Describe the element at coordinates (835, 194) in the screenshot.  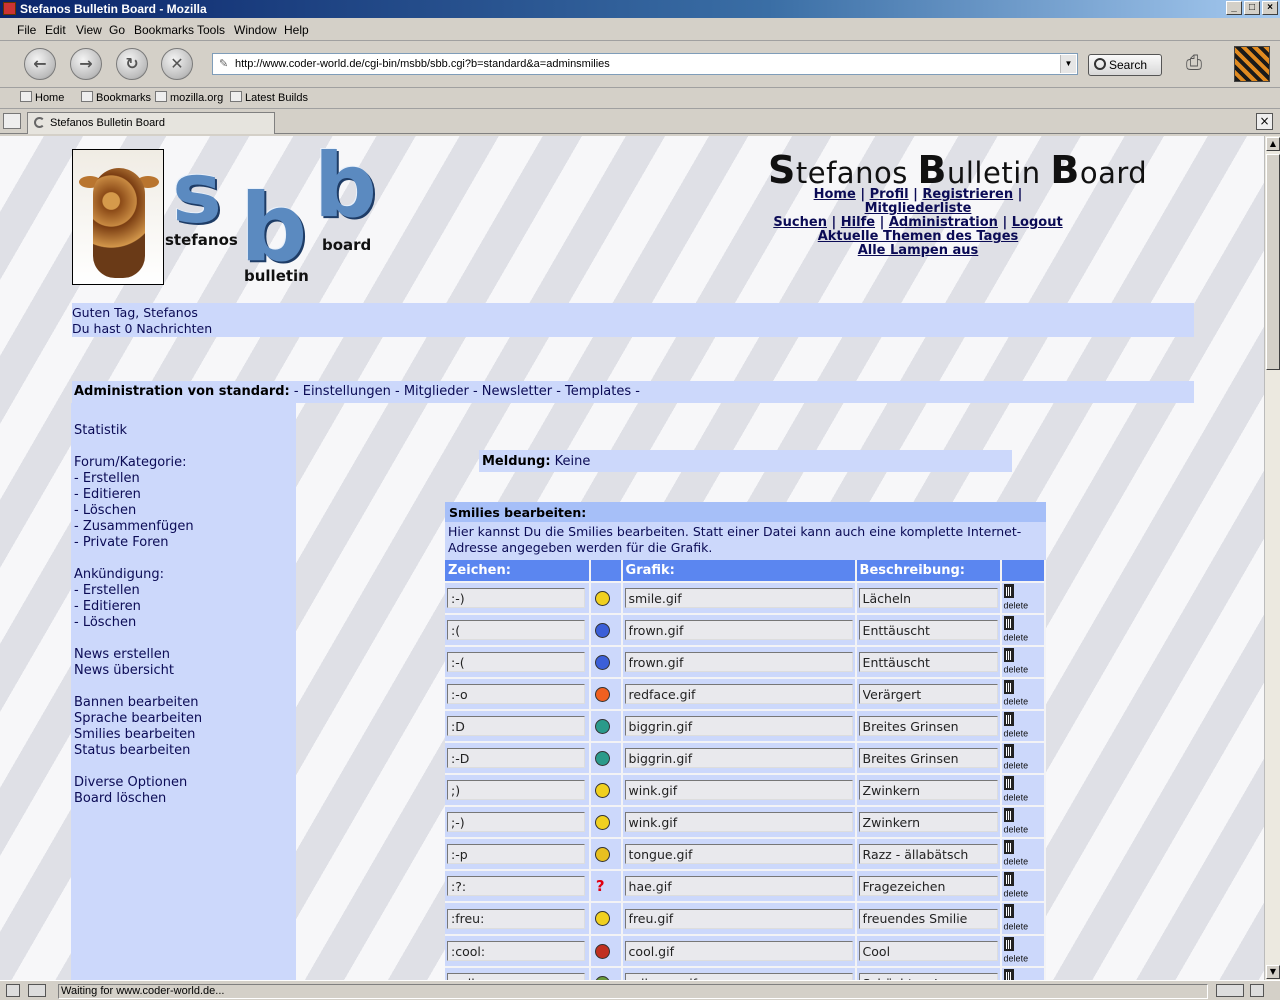
I see `nav-home: Home` at that location.